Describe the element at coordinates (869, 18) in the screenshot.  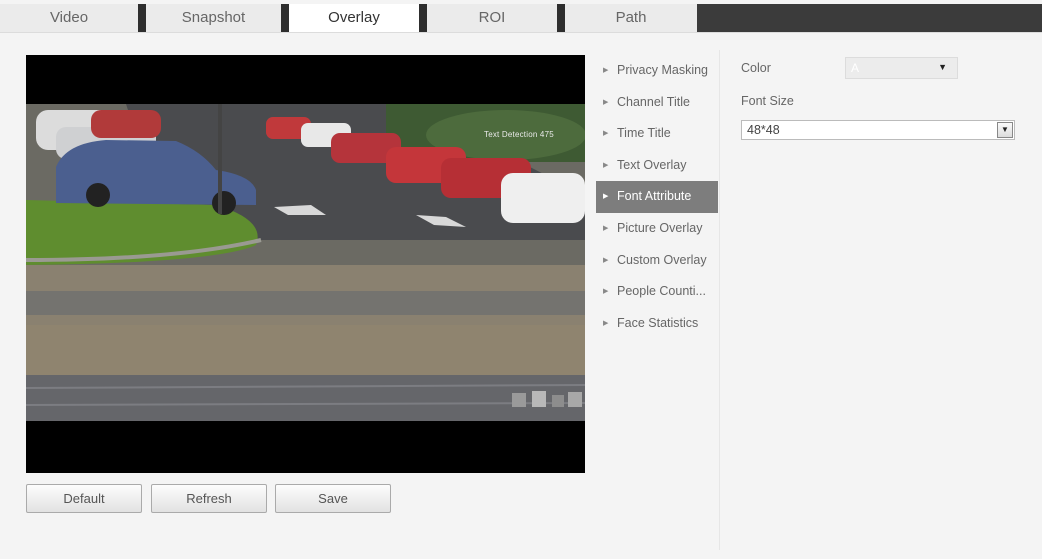
I see `tab-bar-filler` at that location.